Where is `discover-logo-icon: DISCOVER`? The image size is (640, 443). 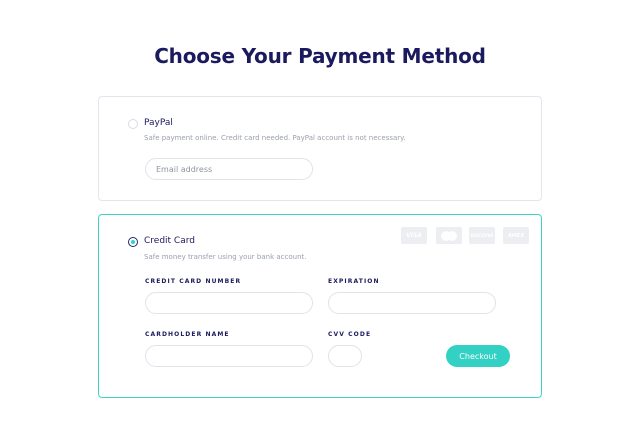 discover-logo-icon: DISCOVER is located at coordinates (482, 235).